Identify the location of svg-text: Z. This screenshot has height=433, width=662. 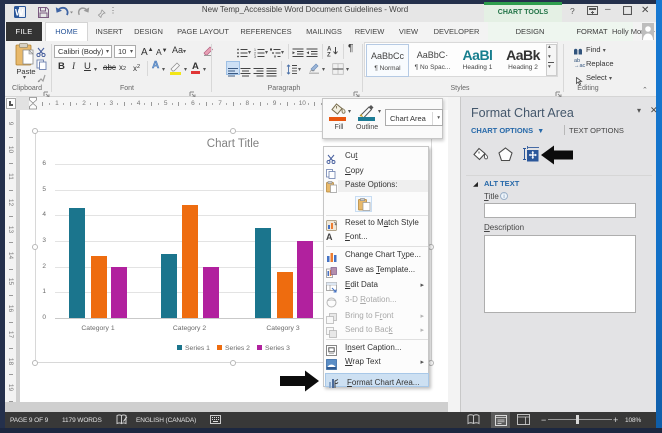
(329, 55).